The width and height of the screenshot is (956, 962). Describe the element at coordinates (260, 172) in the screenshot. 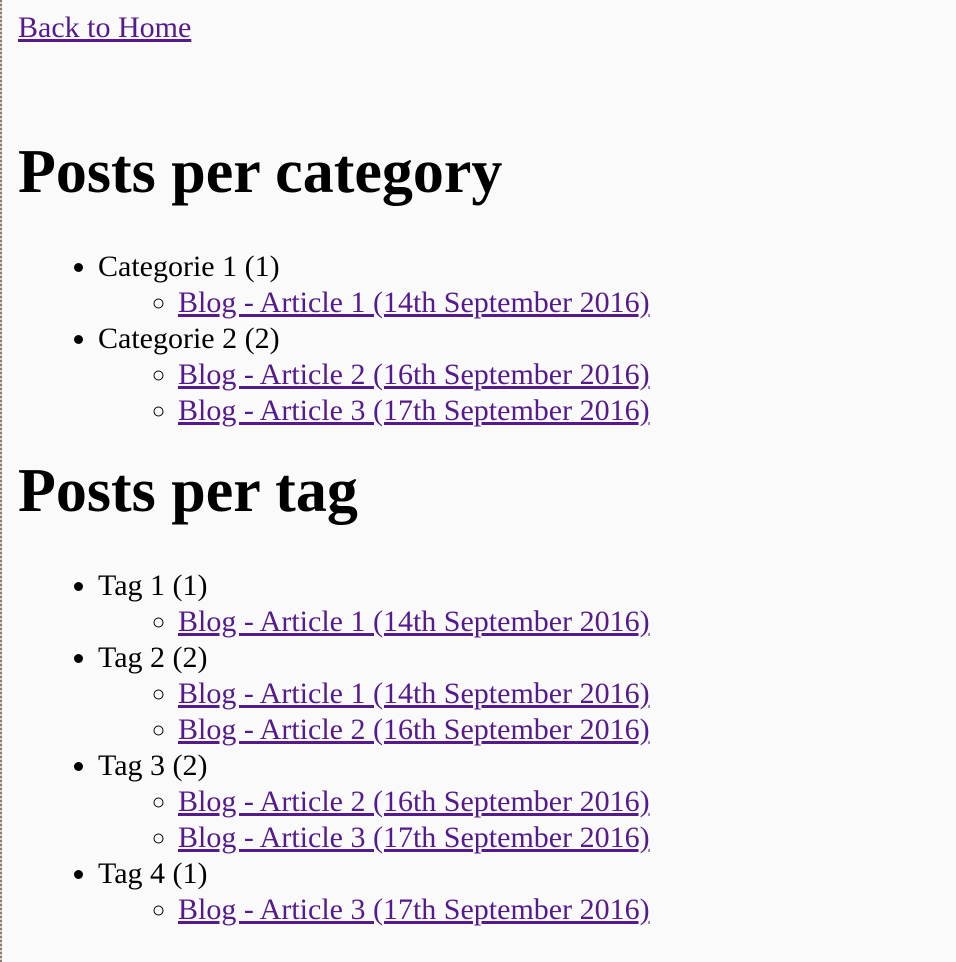

I see `categories-heading: Posts per category` at that location.